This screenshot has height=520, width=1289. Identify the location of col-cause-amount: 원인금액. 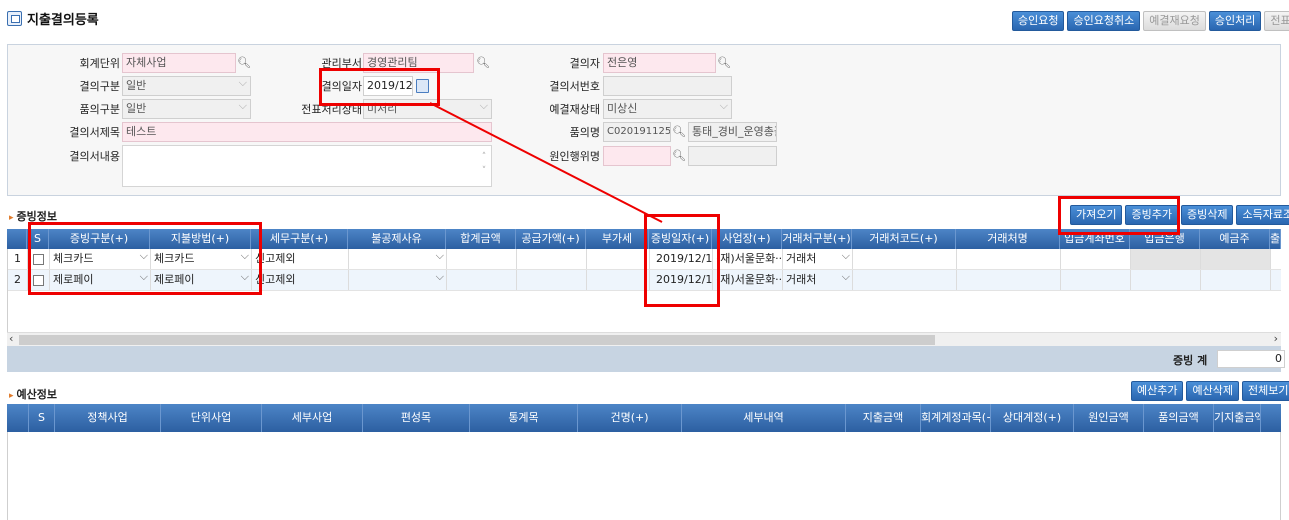
(1109, 418).